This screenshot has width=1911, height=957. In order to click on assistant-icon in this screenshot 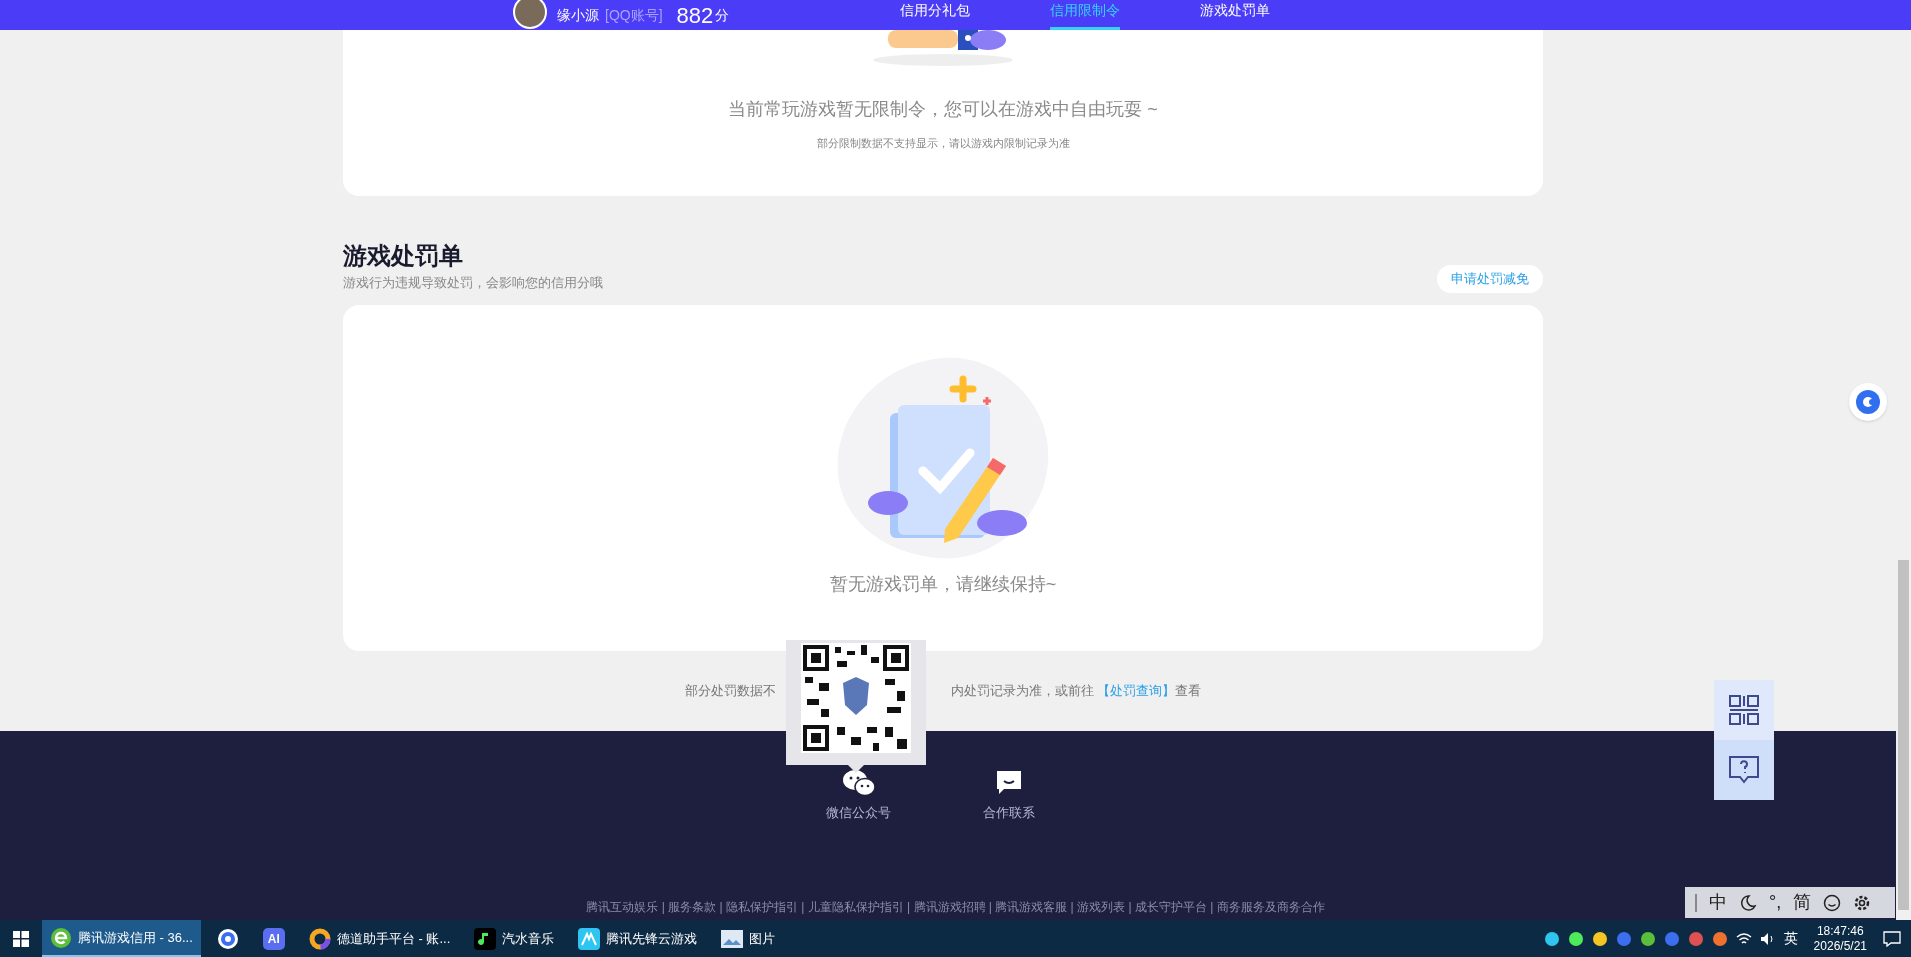, I will do `click(1868, 402)`.